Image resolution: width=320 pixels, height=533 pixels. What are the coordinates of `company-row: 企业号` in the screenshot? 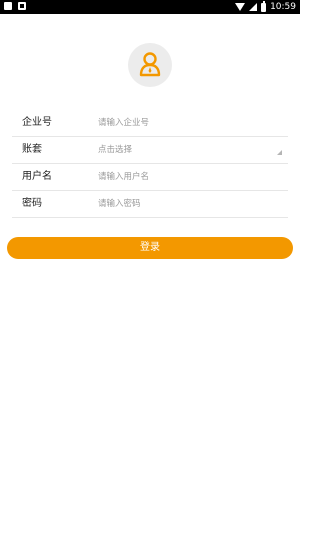 It's located at (150, 123).